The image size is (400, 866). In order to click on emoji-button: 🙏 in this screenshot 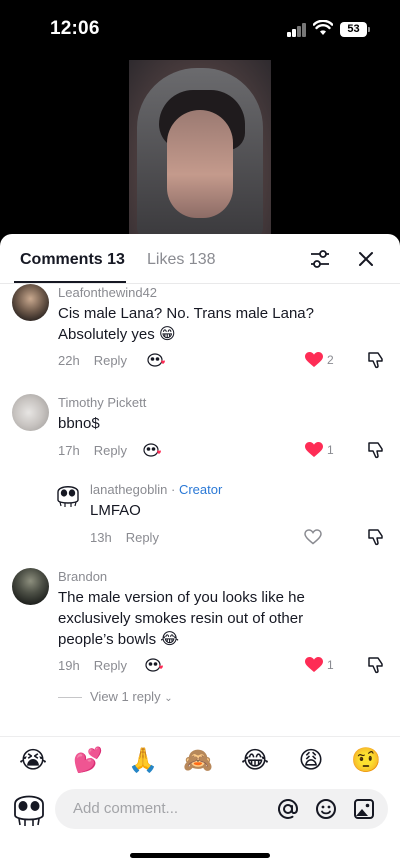, I will do `click(143, 760)`.